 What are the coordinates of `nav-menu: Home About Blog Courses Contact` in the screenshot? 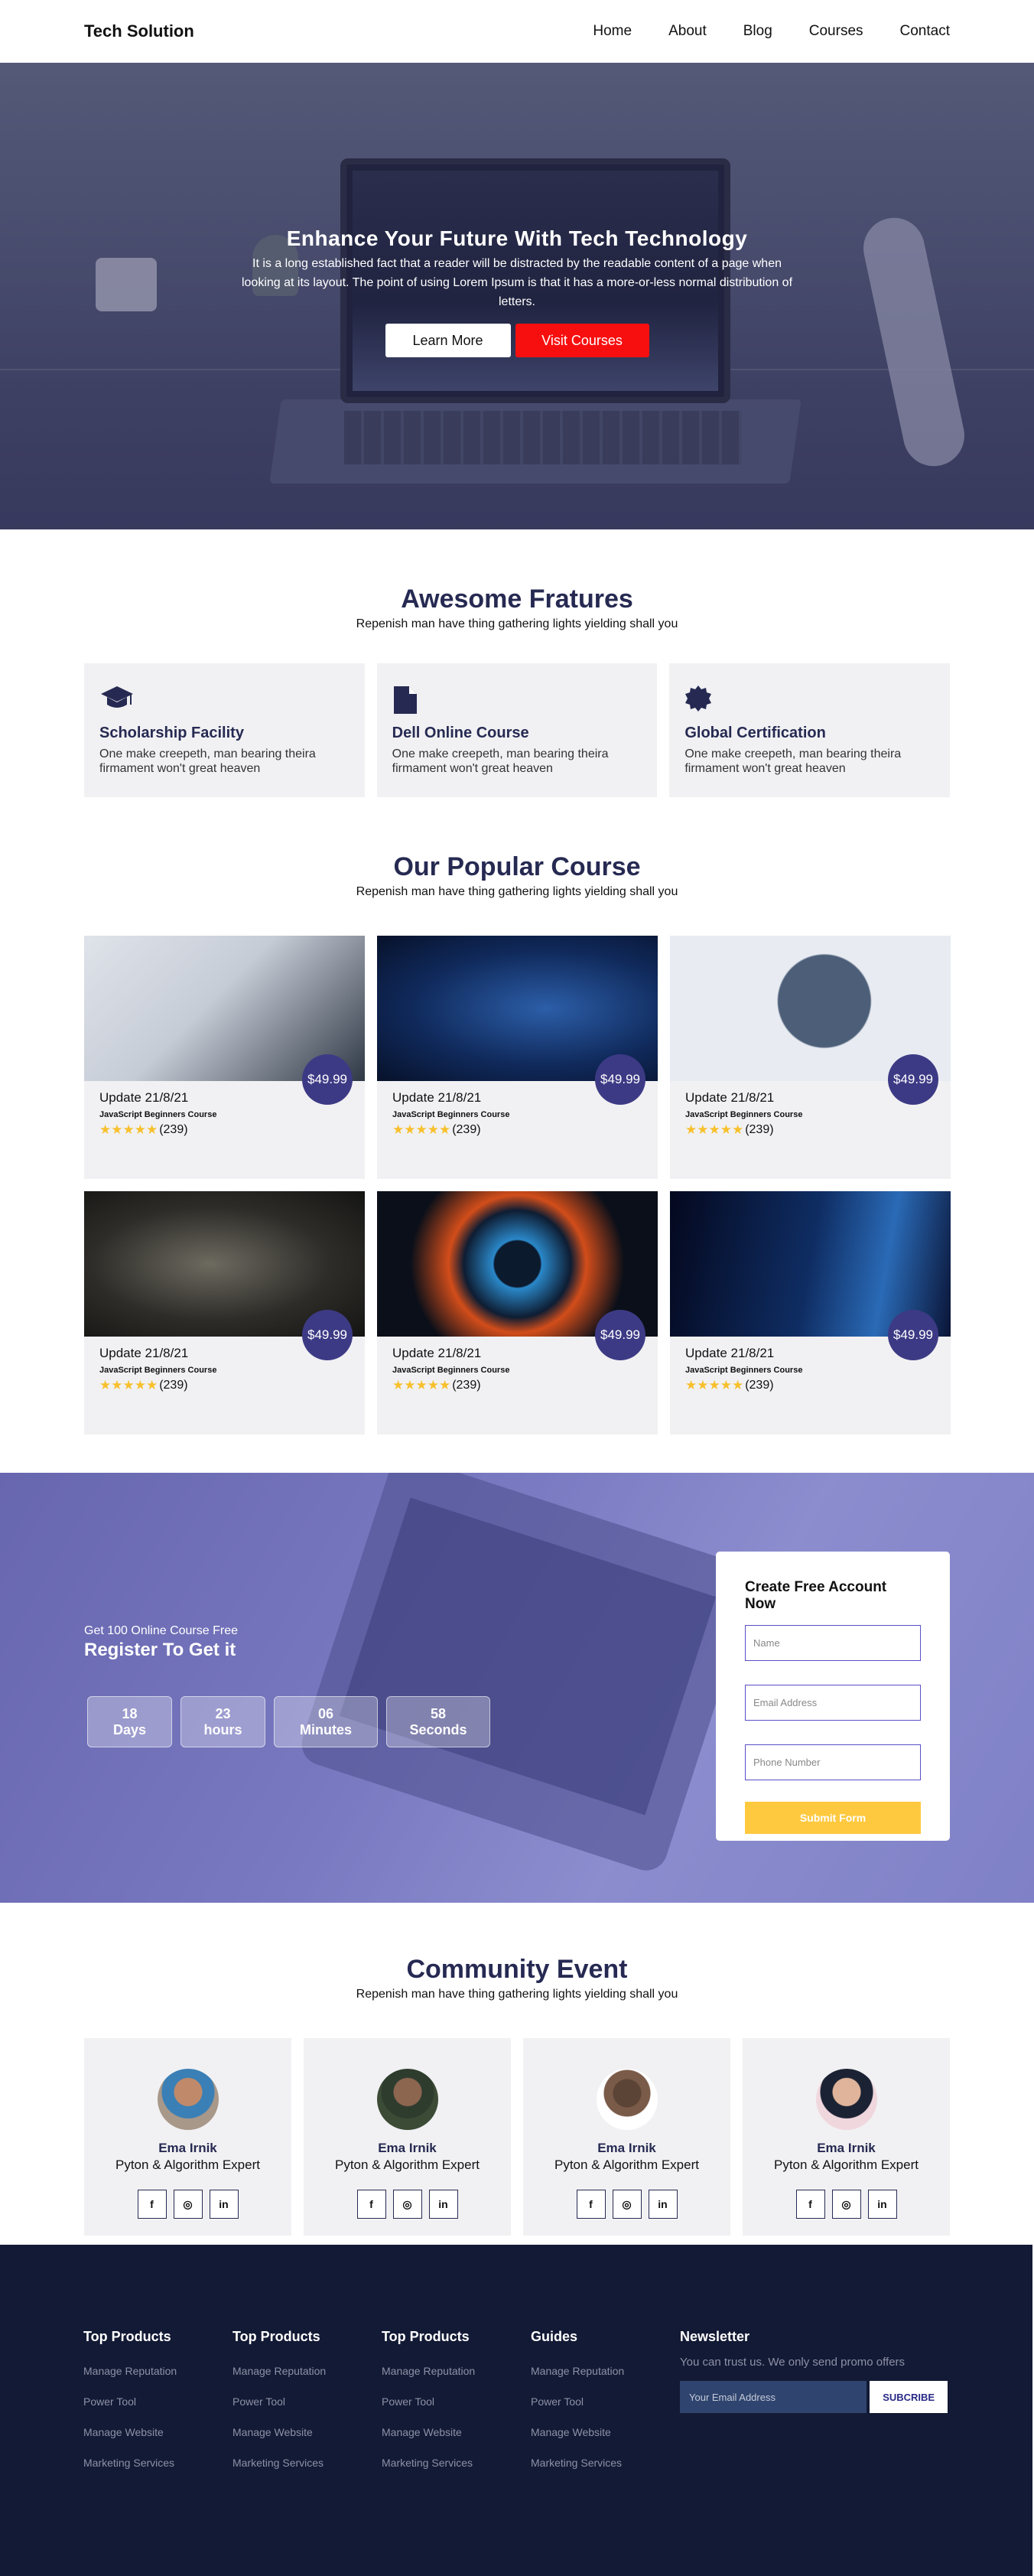 It's located at (753, 32).